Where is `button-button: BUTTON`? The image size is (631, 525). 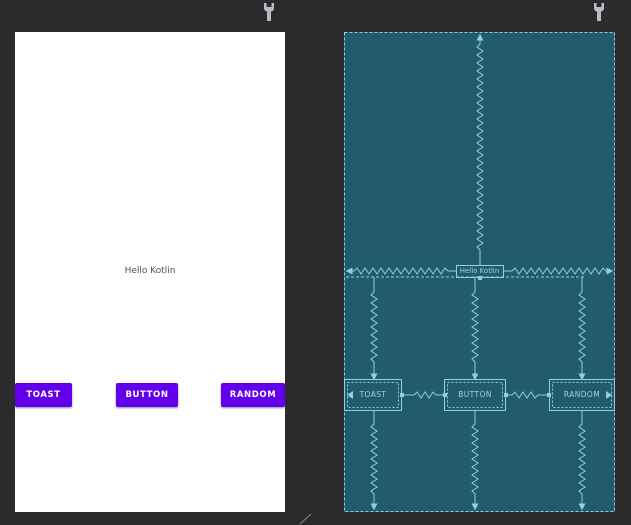
button-button: BUTTON is located at coordinates (147, 395).